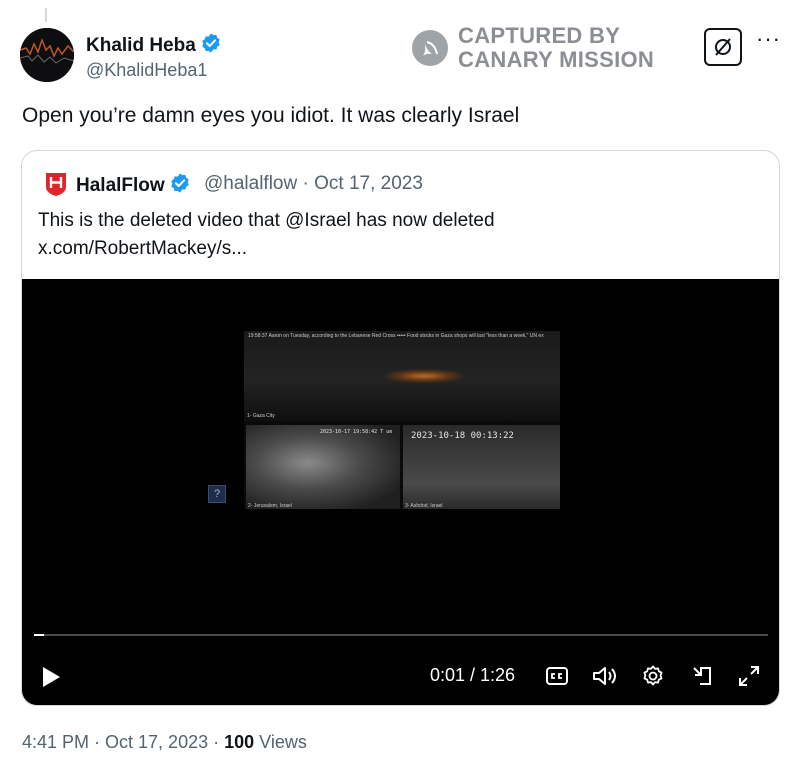  Describe the element at coordinates (462, 436) in the screenshot. I see `timestamp-large: 2023-10-18 00:13:22` at that location.